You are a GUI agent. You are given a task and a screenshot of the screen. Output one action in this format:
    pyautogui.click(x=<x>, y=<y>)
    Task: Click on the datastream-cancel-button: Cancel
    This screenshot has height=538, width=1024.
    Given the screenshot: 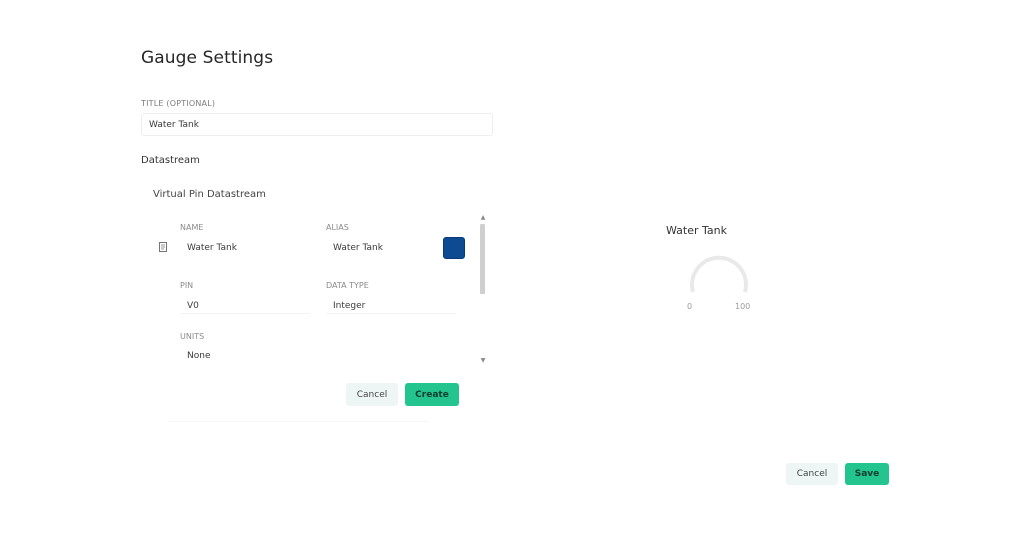 What is the action you would take?
    pyautogui.click(x=372, y=394)
    